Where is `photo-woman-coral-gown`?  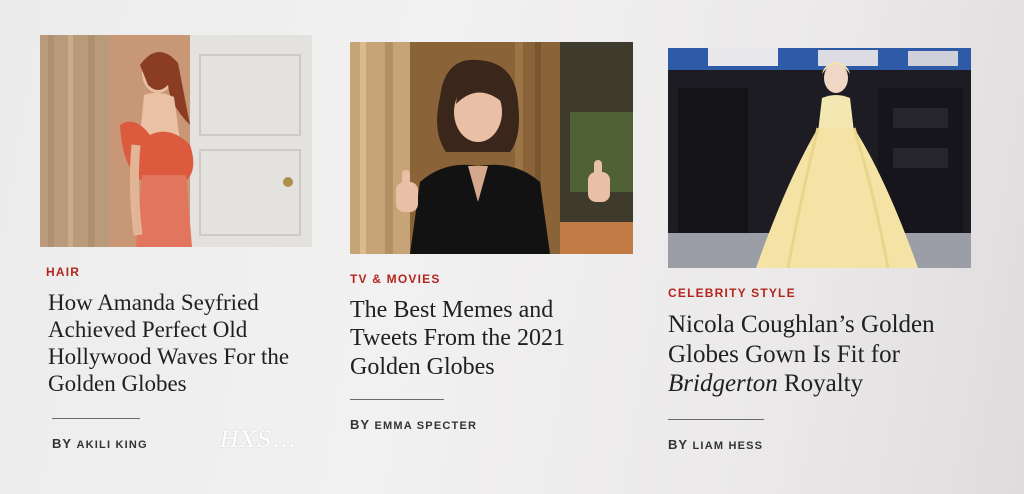
photo-woman-coral-gown is located at coordinates (176, 141).